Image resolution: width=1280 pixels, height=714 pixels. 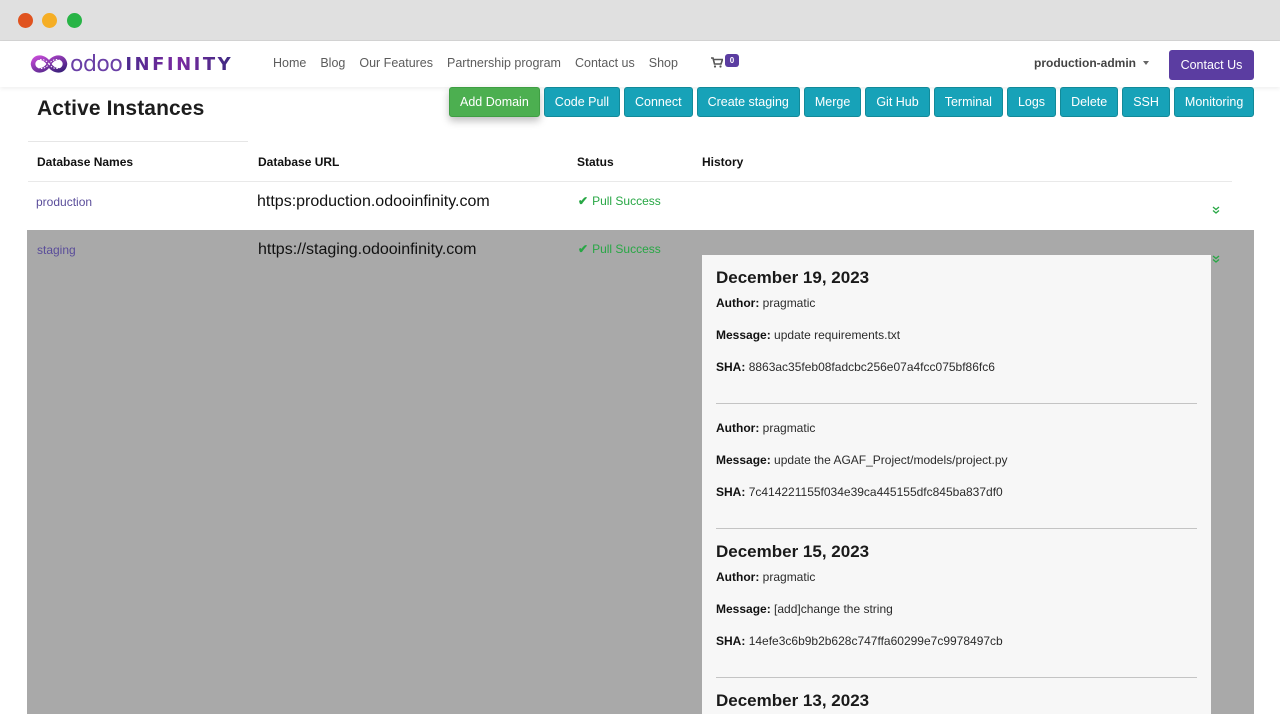 I want to click on commit-date: December 19, 2023, so click(x=793, y=277).